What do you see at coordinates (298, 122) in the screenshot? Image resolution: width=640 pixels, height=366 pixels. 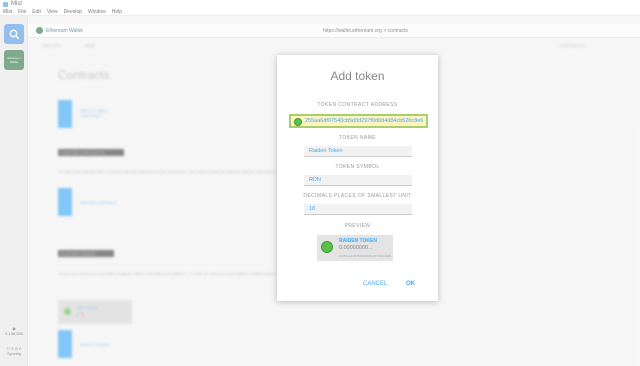 I see `address-identicon` at bounding box center [298, 122].